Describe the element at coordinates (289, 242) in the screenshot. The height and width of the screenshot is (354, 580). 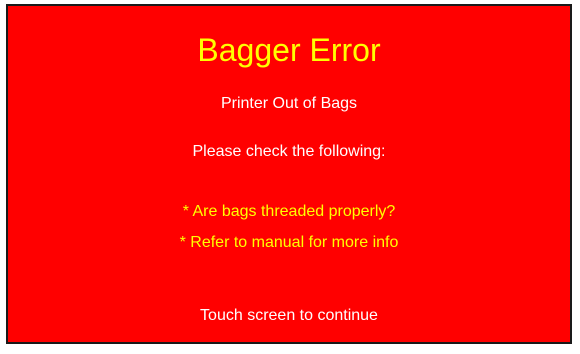
I see `checklist-item-manual: * Refer to manual for more info` at that location.